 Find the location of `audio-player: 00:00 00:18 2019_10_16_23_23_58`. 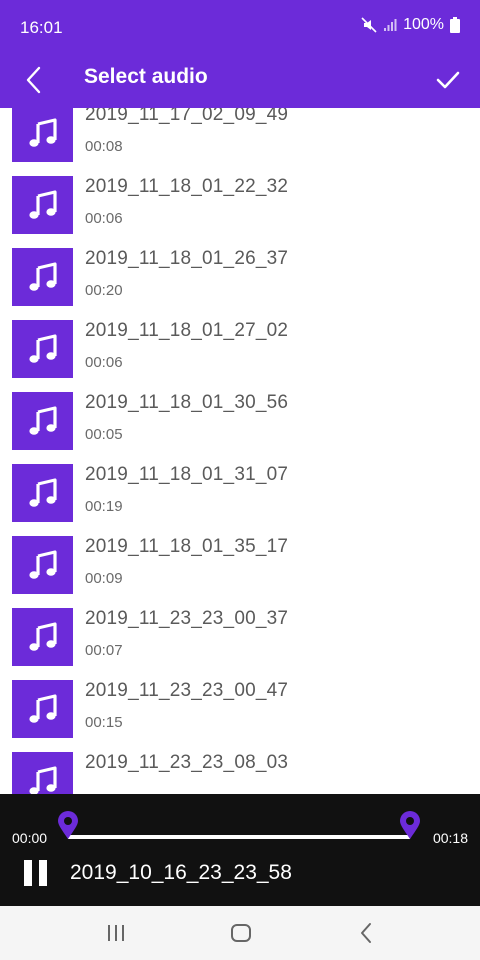

audio-player: 00:00 00:18 2019_10_16_23_23_58 is located at coordinates (240, 850).